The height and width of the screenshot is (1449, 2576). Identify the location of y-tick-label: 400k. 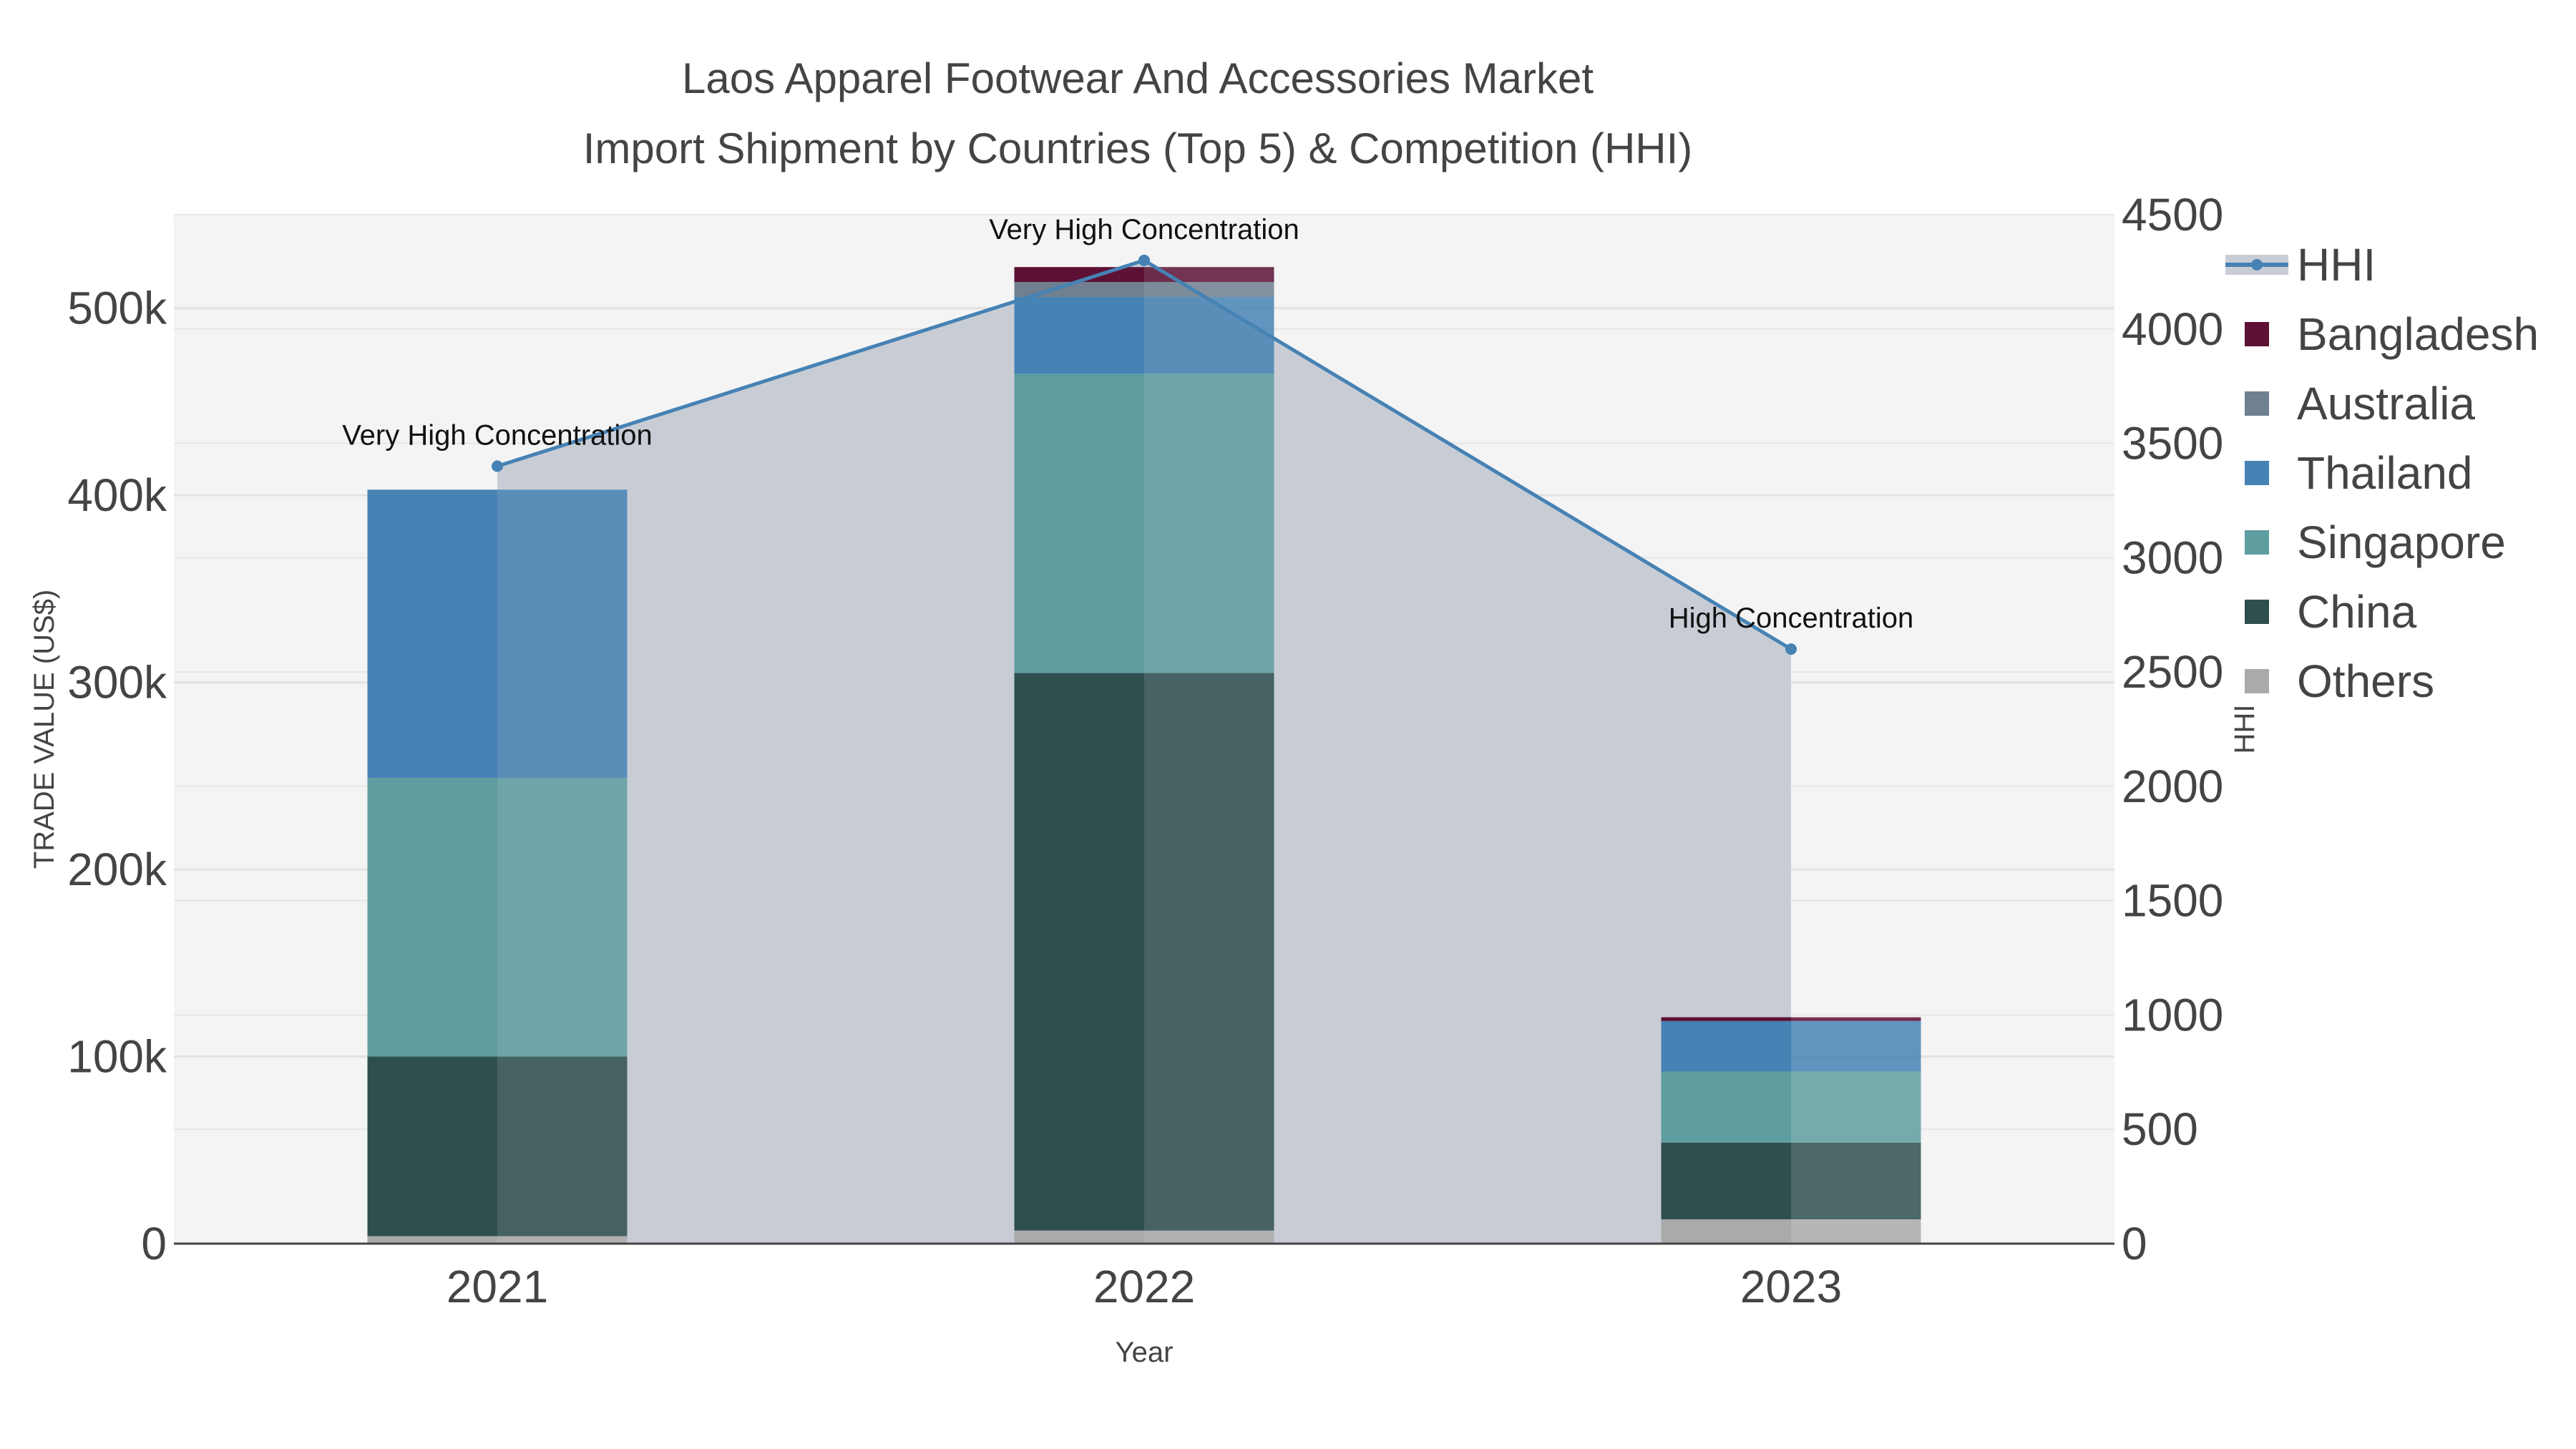
(117, 495).